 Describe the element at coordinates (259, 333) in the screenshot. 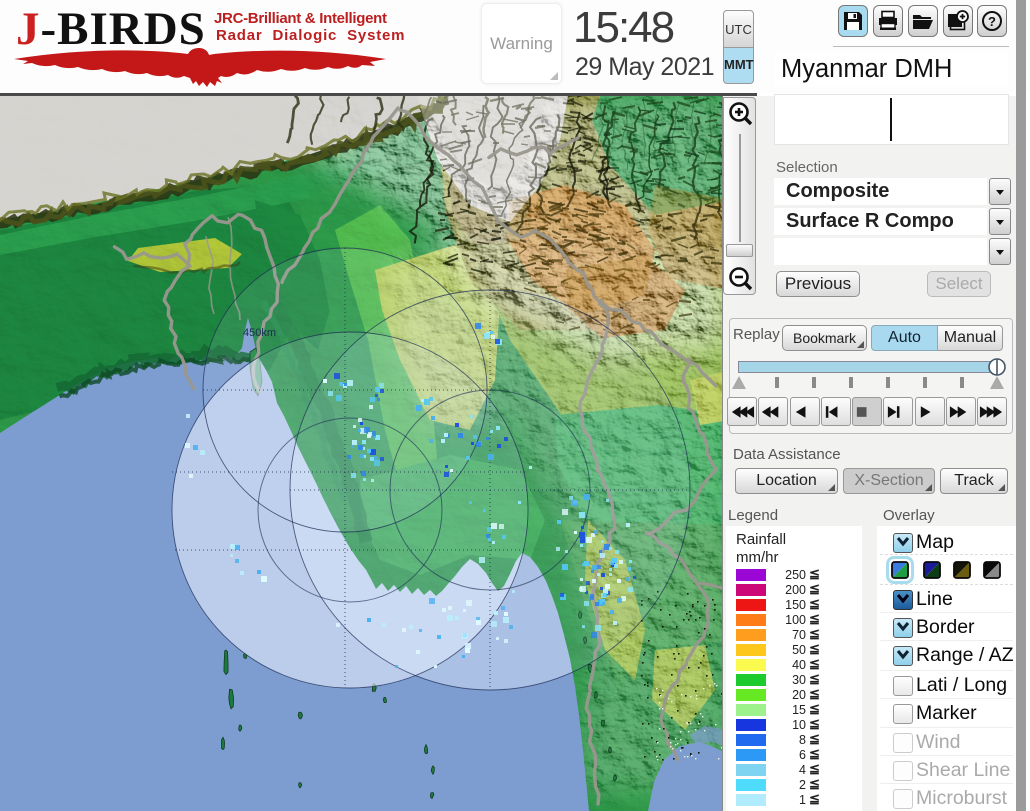

I see `svg-text: 450km` at that location.